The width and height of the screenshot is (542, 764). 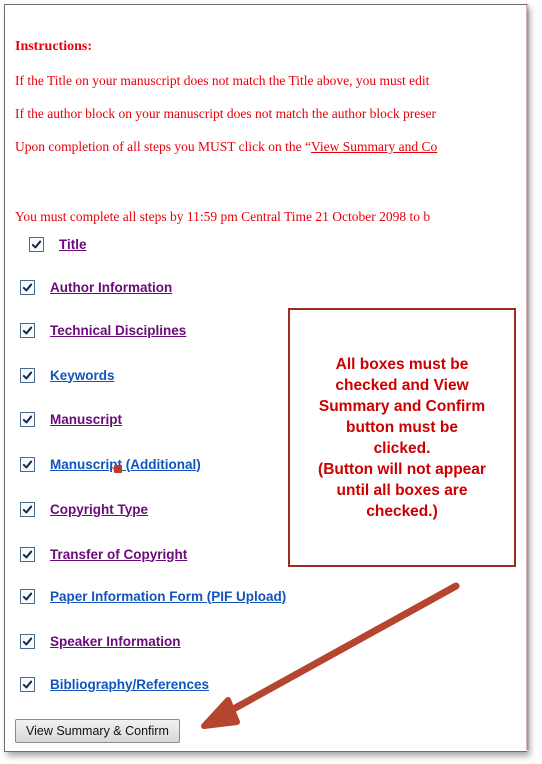 What do you see at coordinates (115, 641) in the screenshot?
I see `step-link: Speaker Information` at bounding box center [115, 641].